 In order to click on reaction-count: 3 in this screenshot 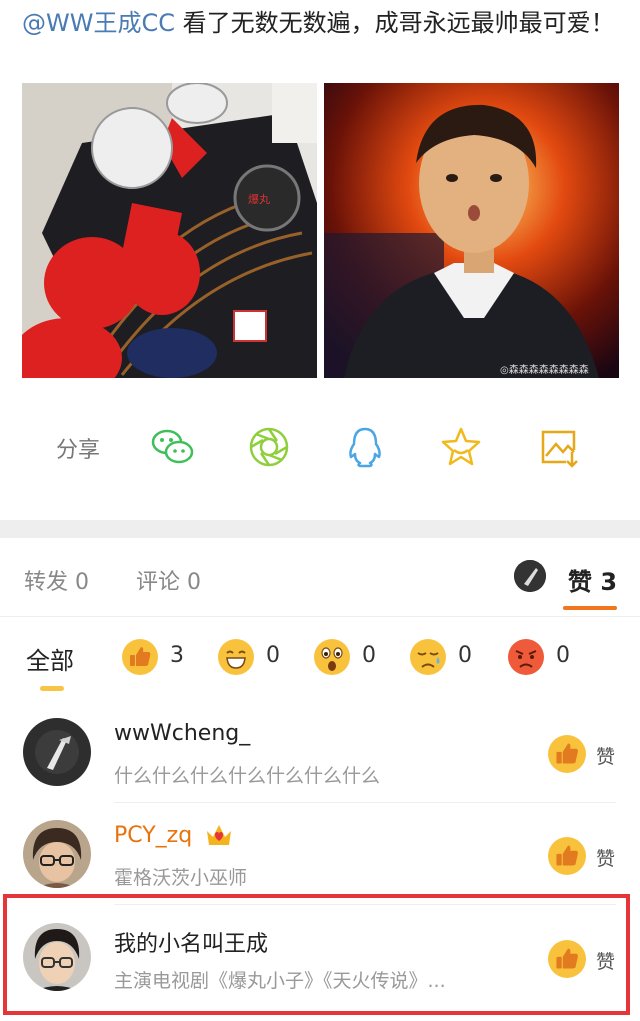, I will do `click(177, 655)`.